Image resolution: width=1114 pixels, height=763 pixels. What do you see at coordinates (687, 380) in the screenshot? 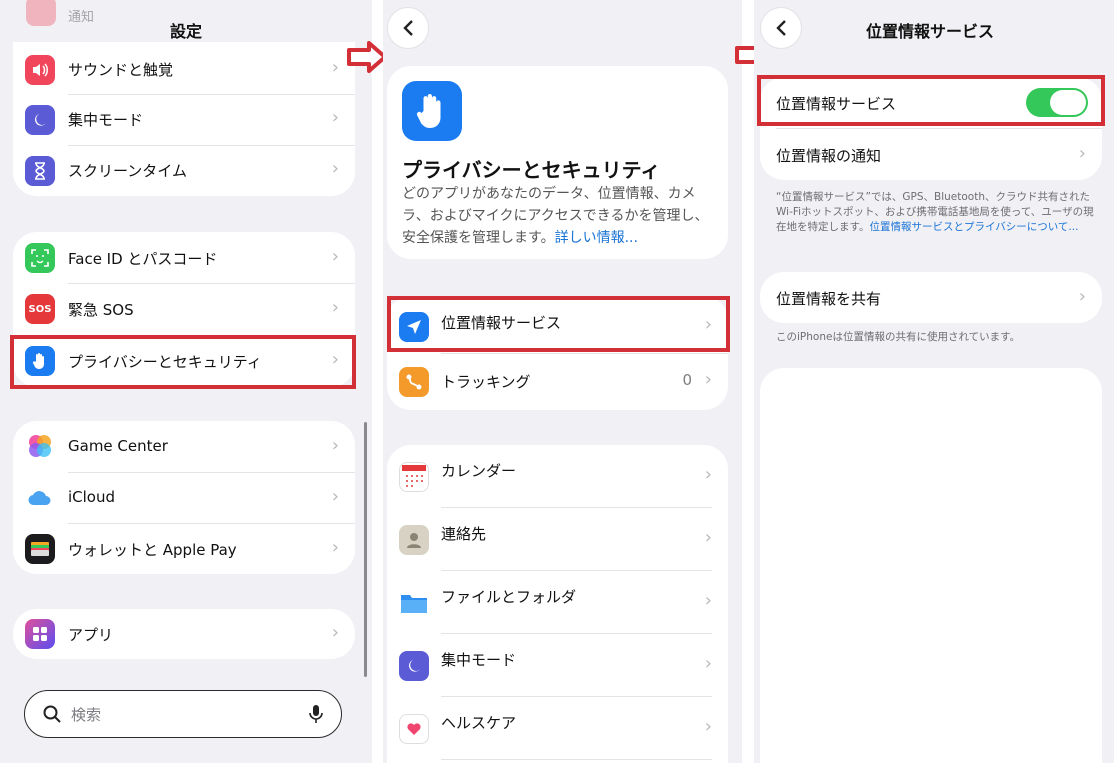
I see `tracking-count: 0` at bounding box center [687, 380].